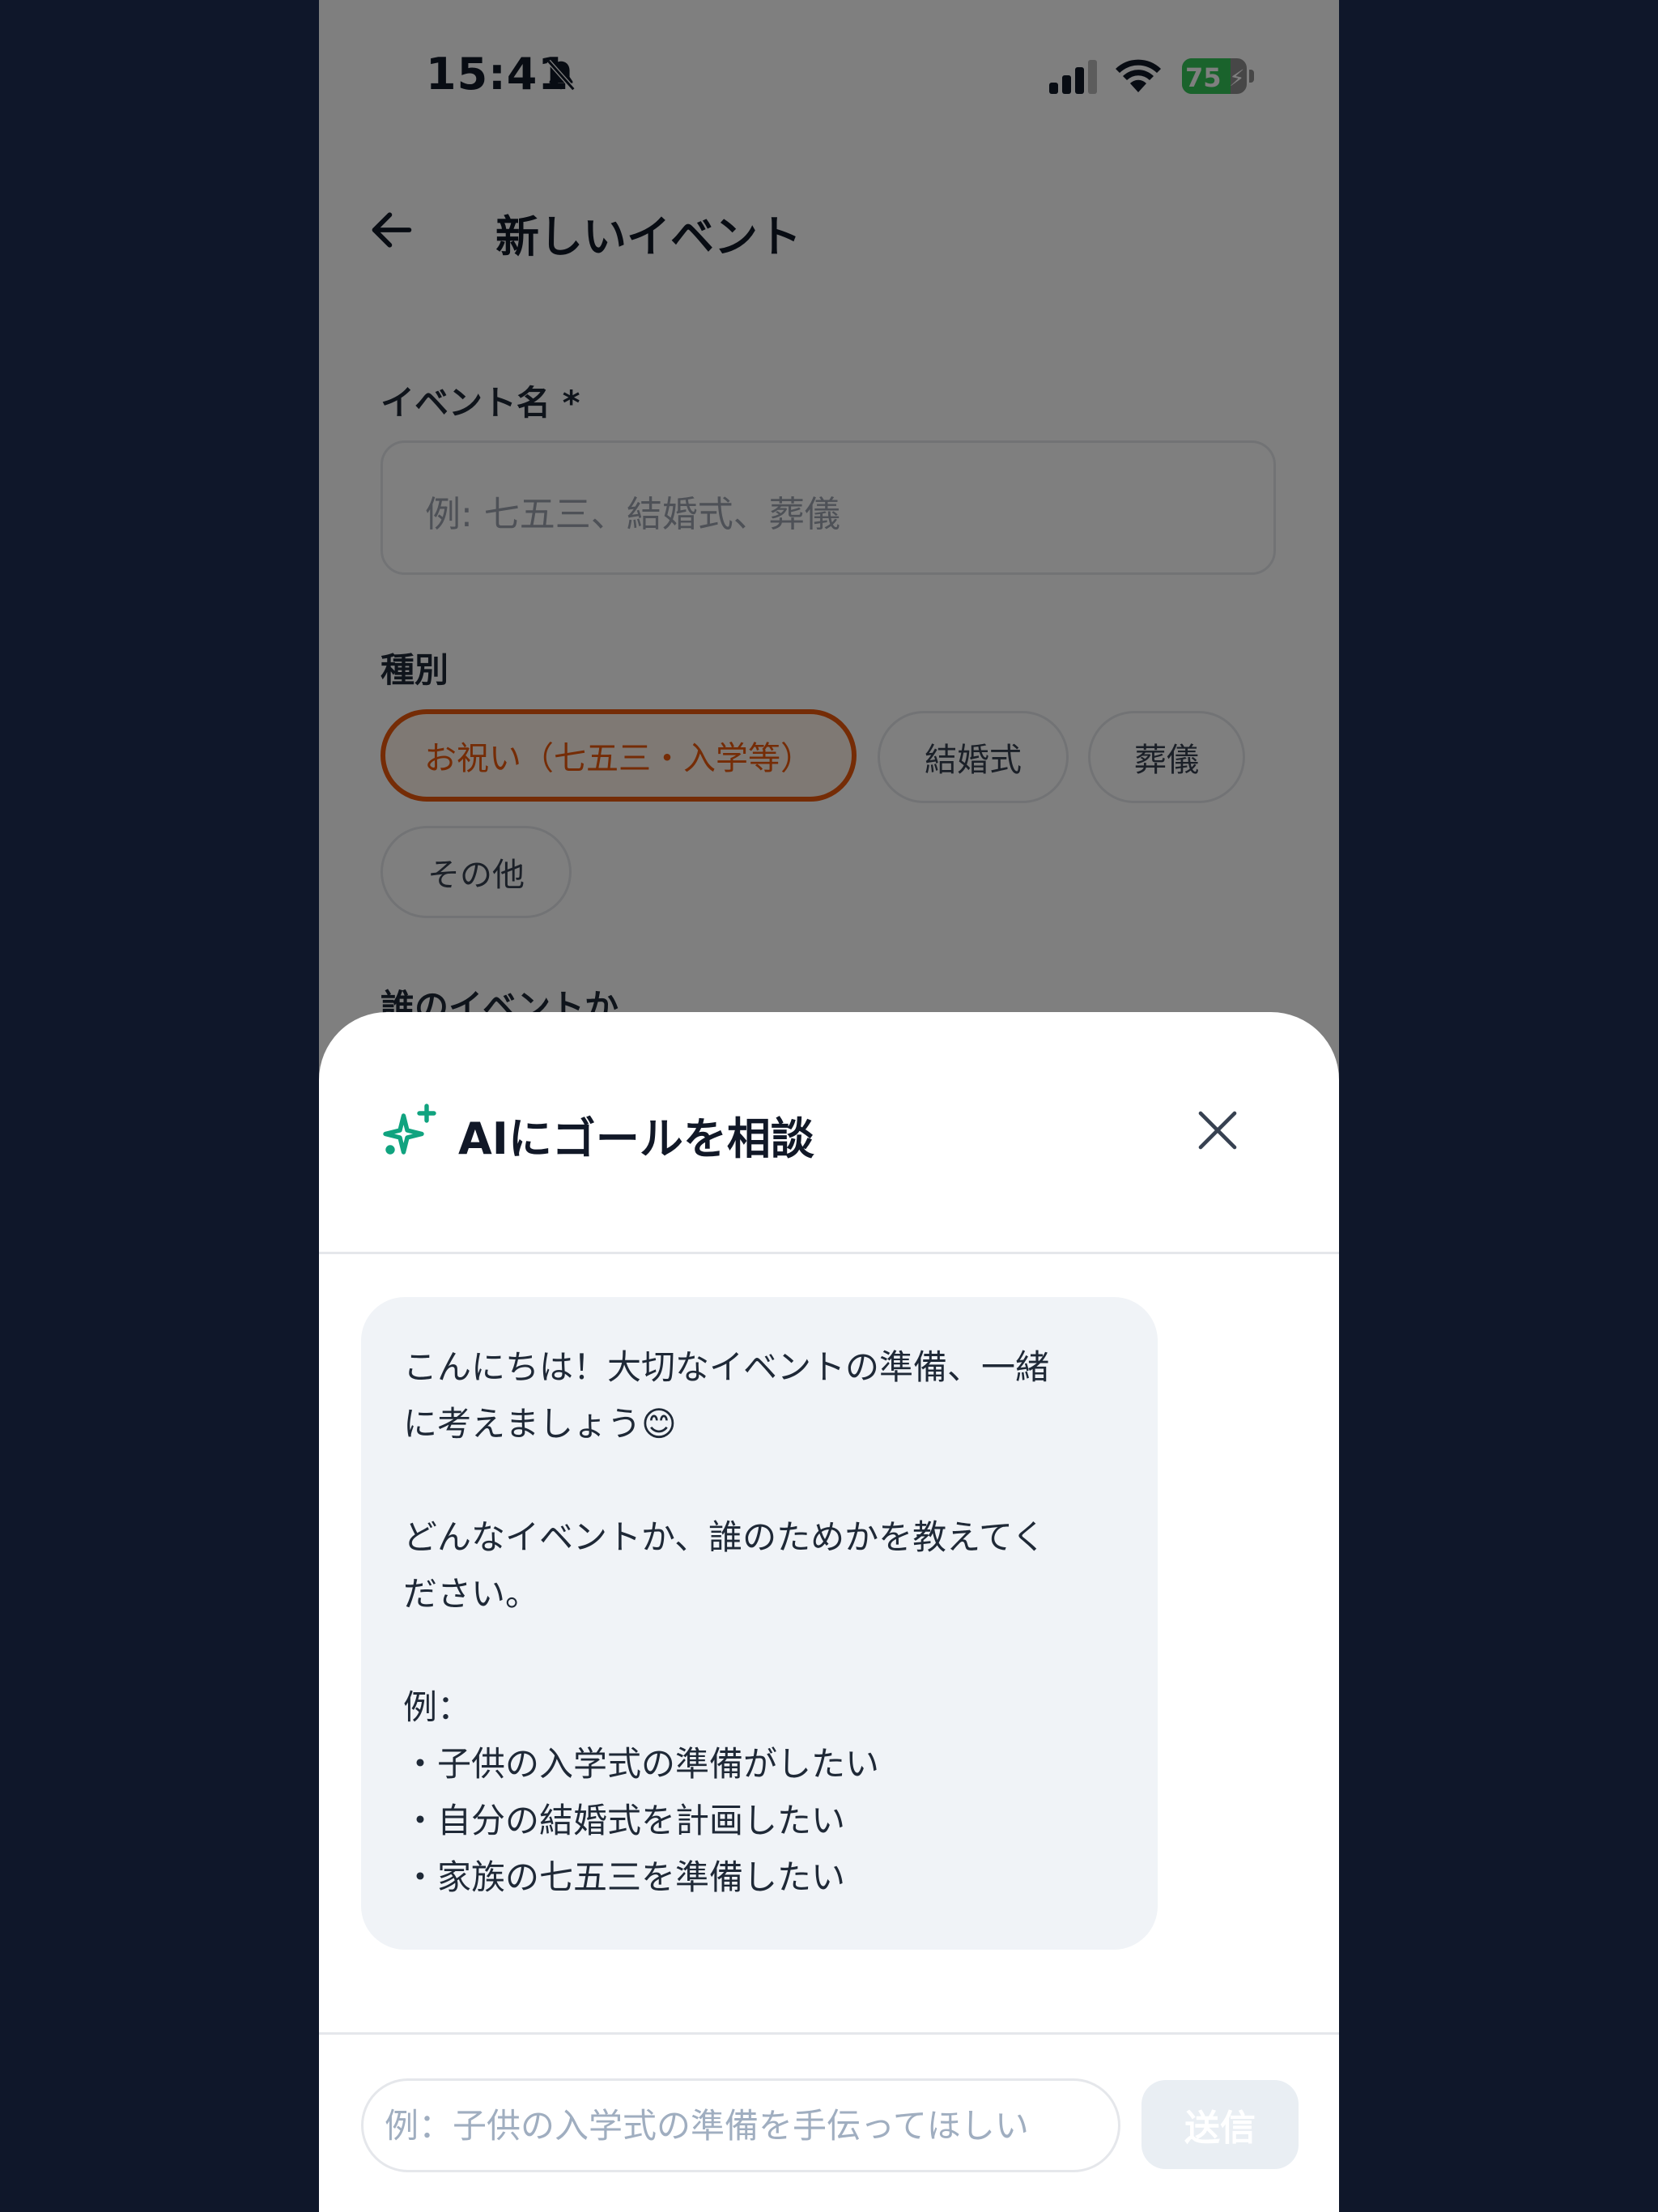 The height and width of the screenshot is (2212, 1658). I want to click on close-icon, so click(1217, 1130).